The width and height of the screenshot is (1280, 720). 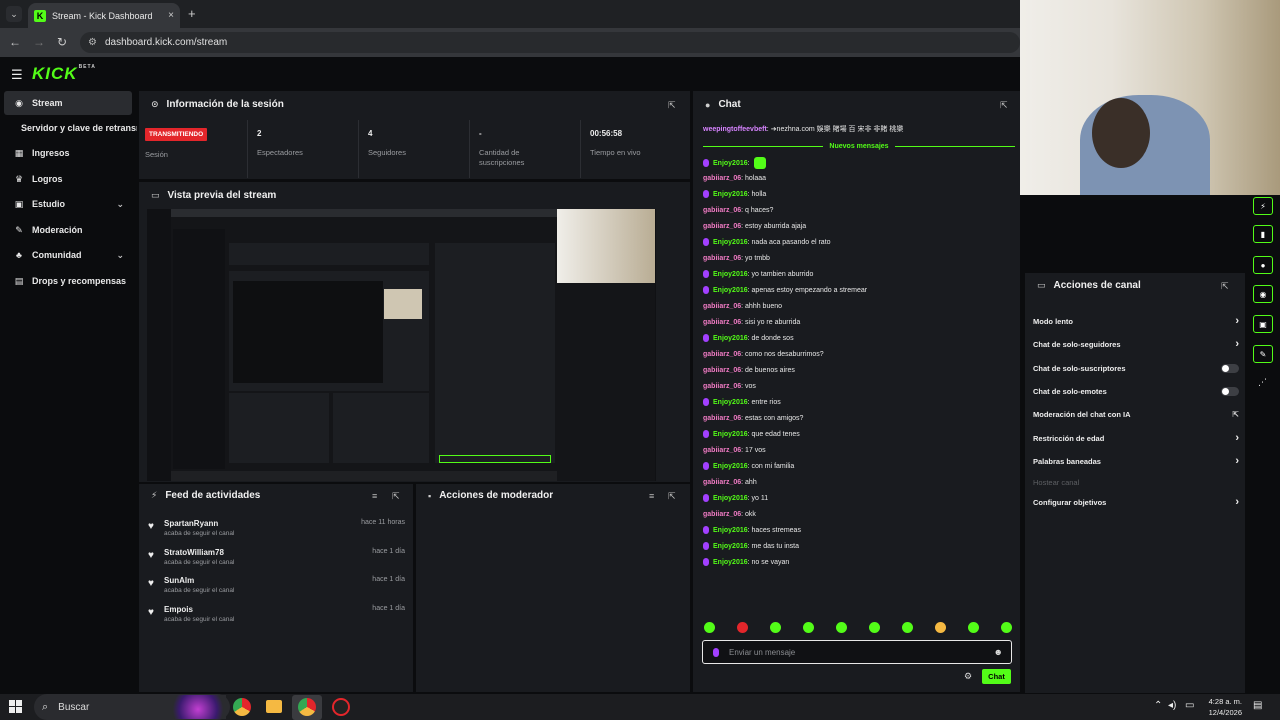 What do you see at coordinates (1136, 414) in the screenshot?
I see `channel-action-item: Moderación del chat con IA ⇱` at bounding box center [1136, 414].